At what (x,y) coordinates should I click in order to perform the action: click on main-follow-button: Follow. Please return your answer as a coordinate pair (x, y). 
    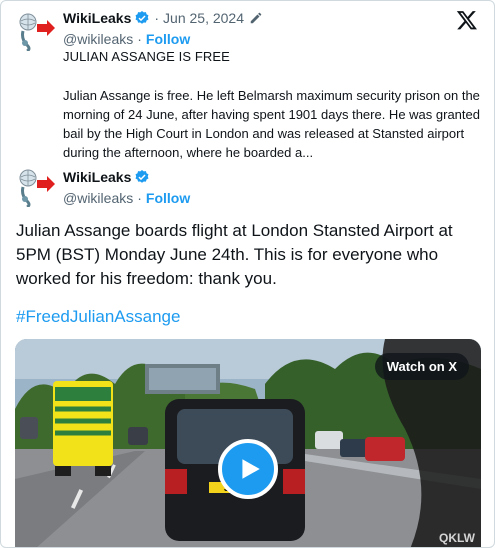
    Looking at the image, I should click on (168, 198).